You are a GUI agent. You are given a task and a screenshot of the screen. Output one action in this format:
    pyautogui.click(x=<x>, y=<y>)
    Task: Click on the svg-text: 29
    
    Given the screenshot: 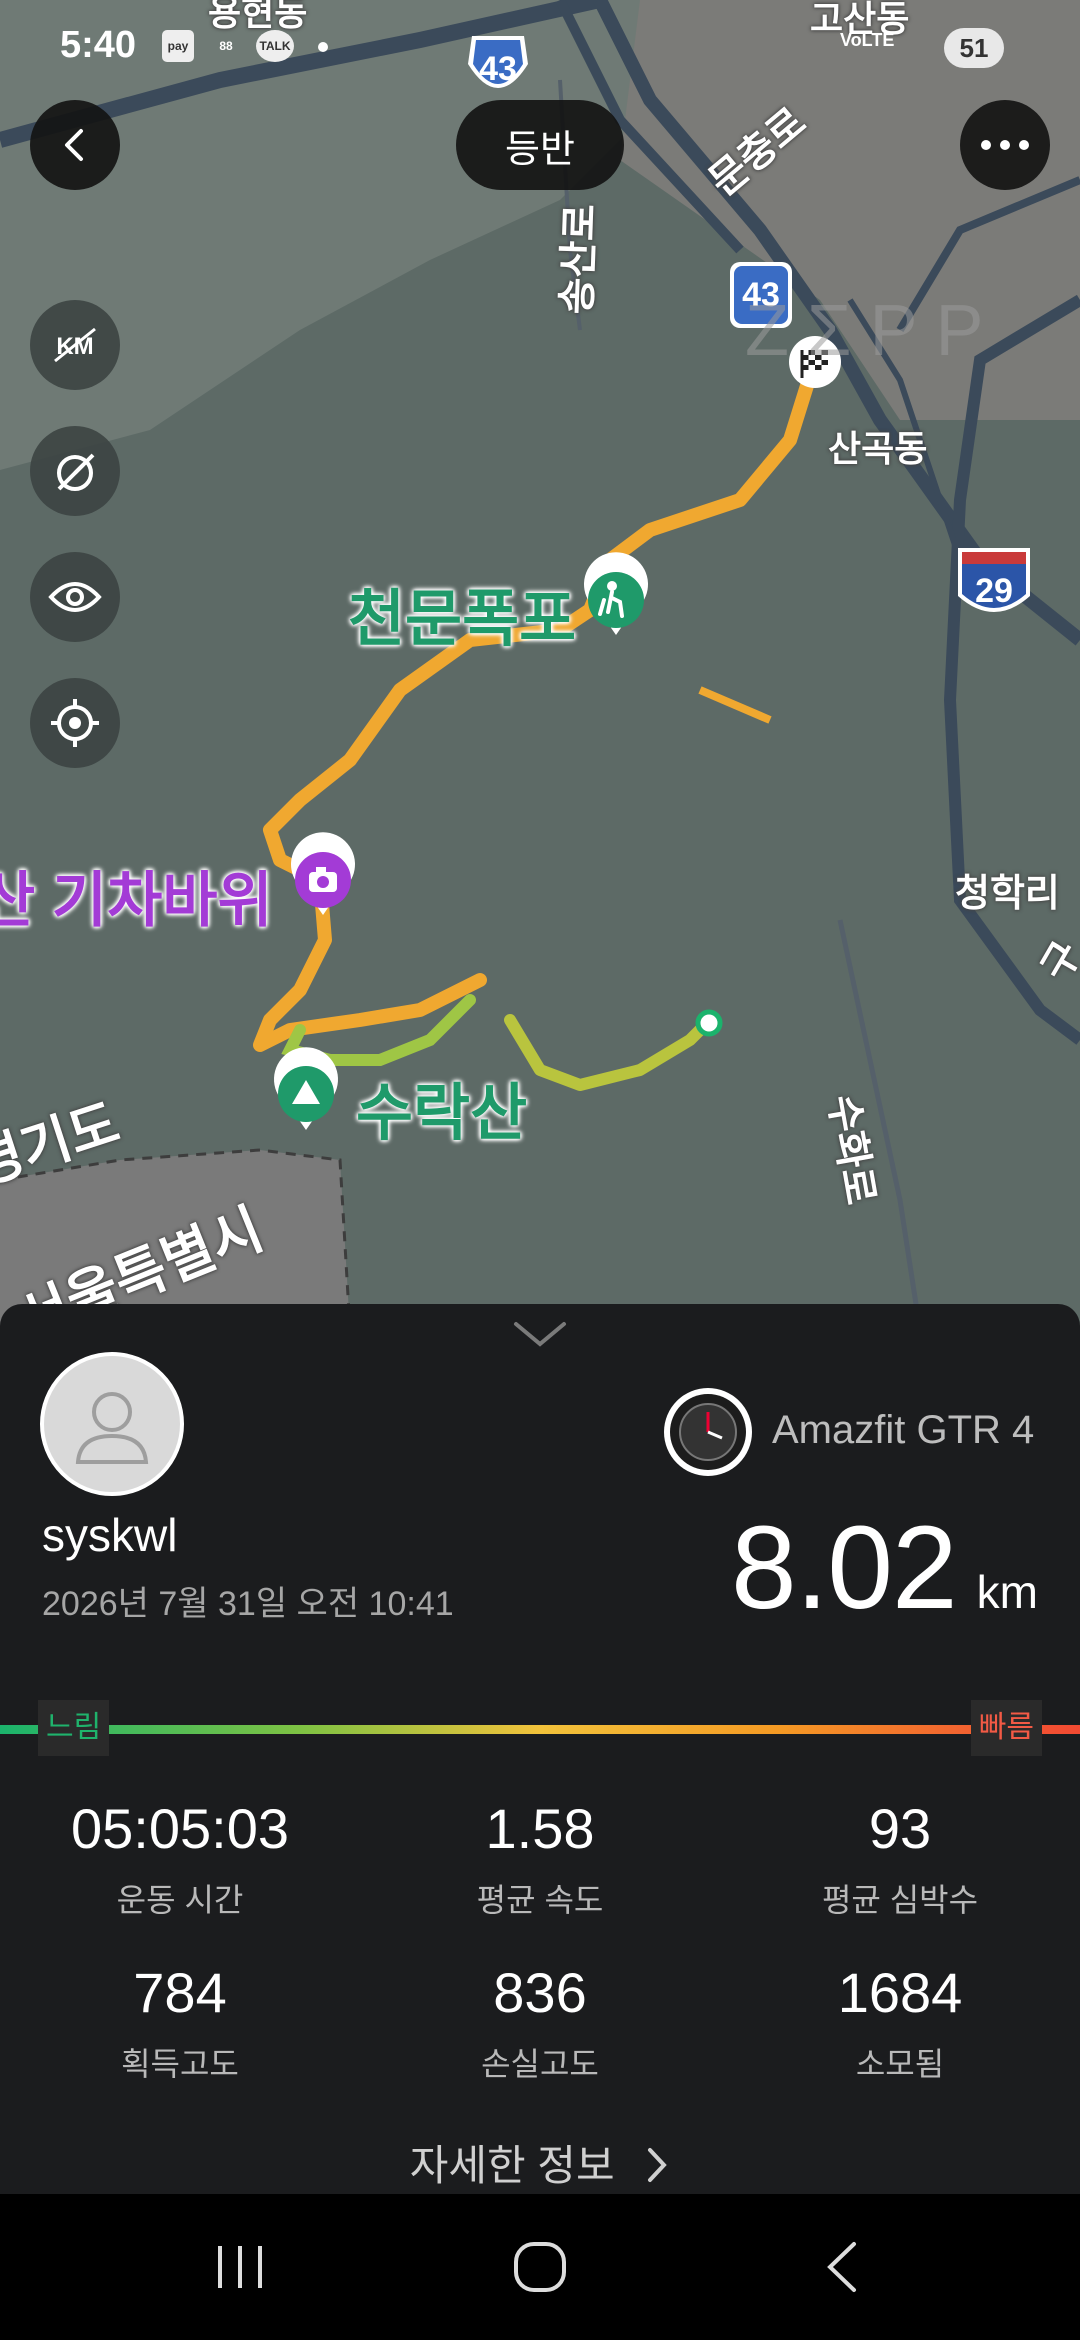 What is the action you would take?
    pyautogui.click(x=994, y=591)
    